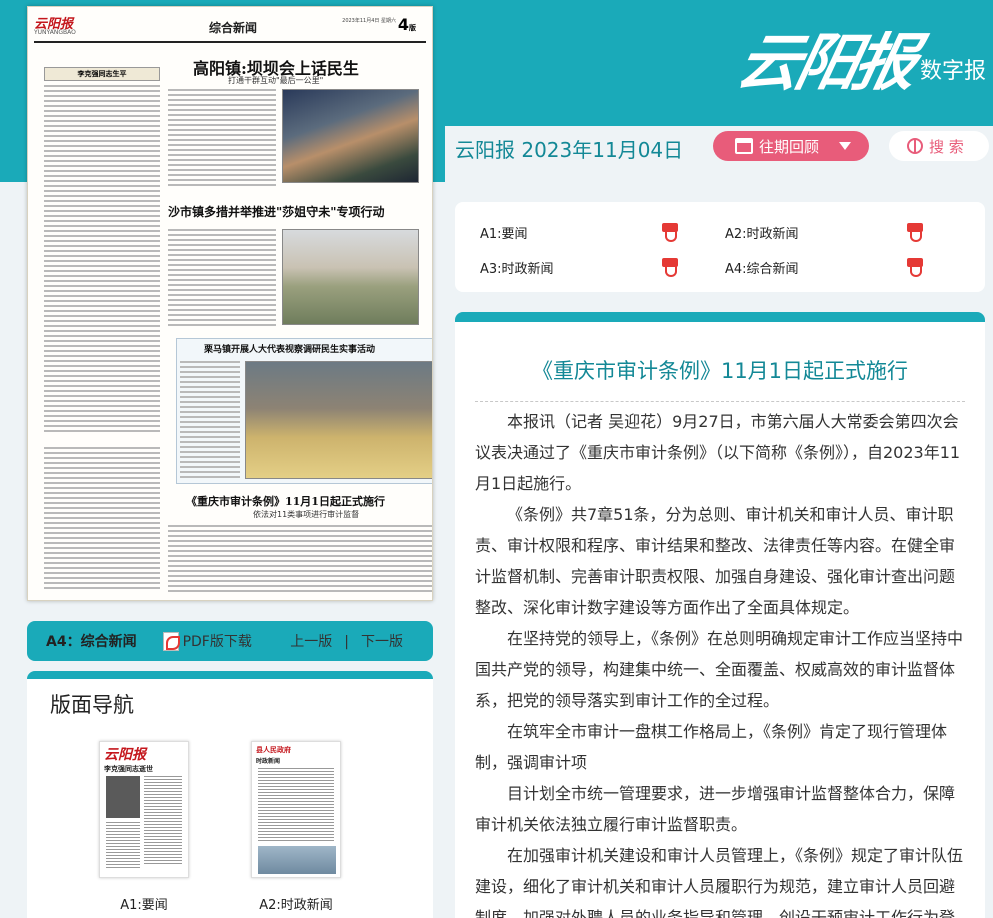  Describe the element at coordinates (91, 642) in the screenshot. I see `current-page-label: A4：综合新闻` at that location.